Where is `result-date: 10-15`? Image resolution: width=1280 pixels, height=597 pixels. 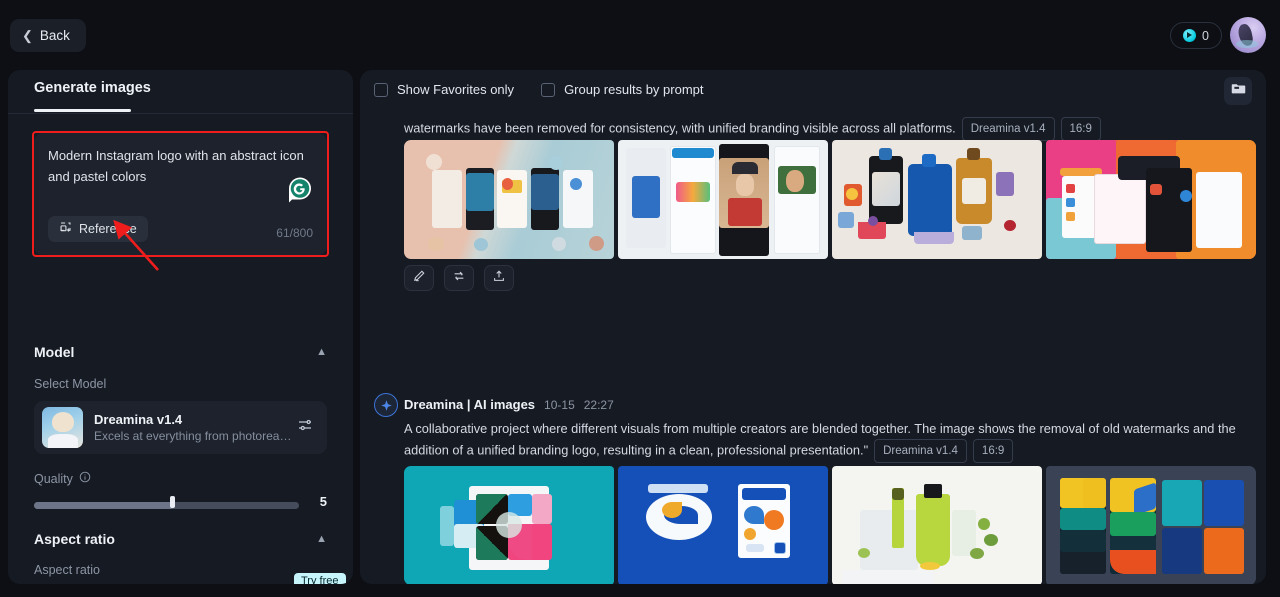 result-date: 10-15 is located at coordinates (559, 405).